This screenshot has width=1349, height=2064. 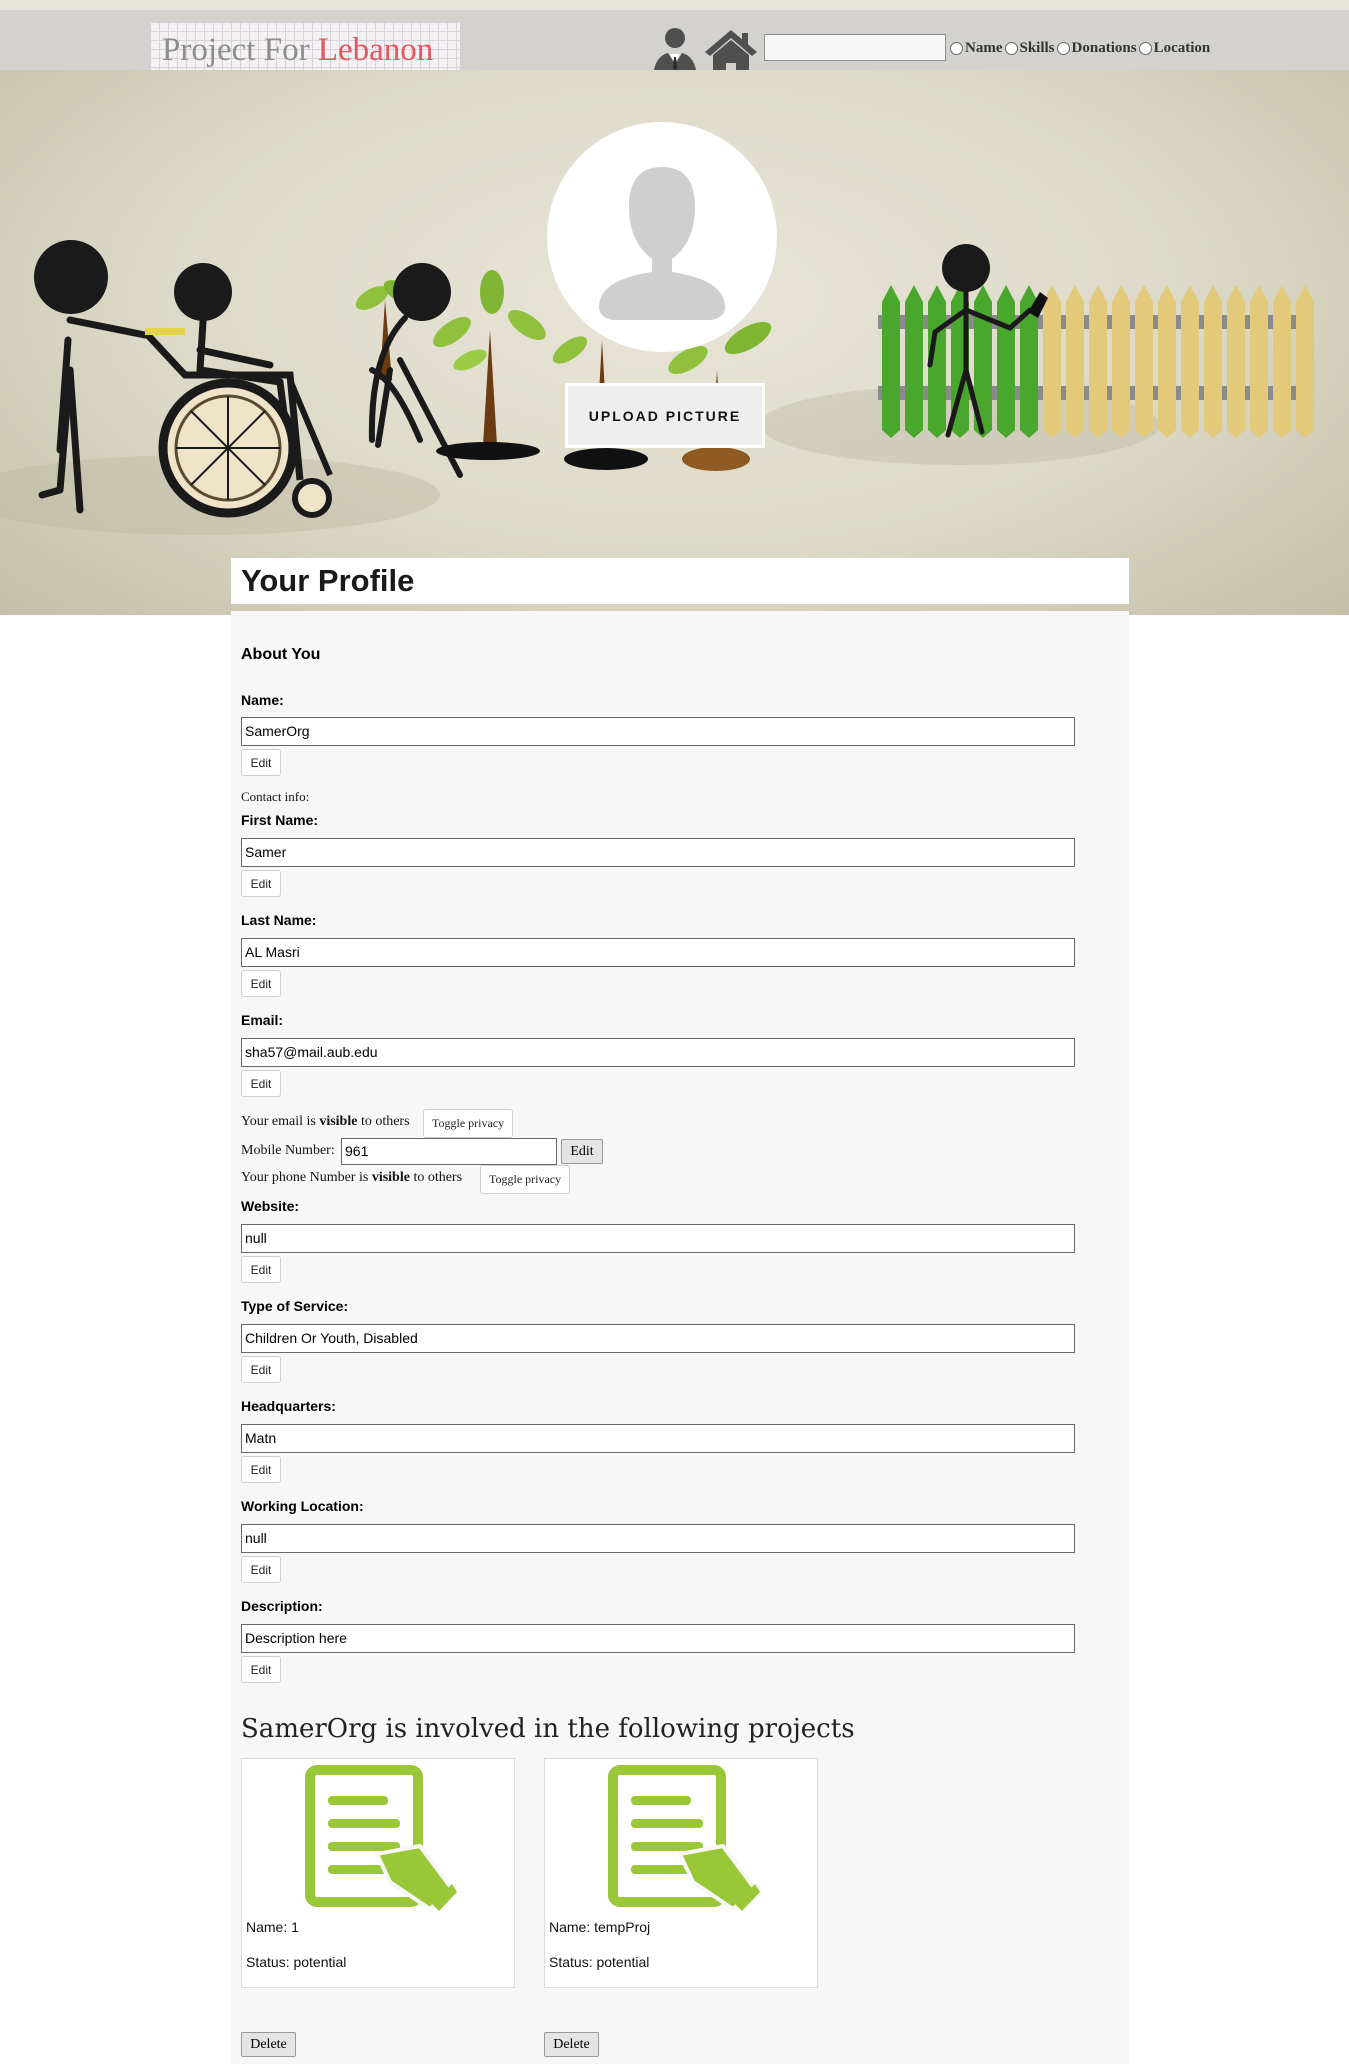 What do you see at coordinates (338, 1121) in the screenshot?
I see `email-privacy-status: visible` at bounding box center [338, 1121].